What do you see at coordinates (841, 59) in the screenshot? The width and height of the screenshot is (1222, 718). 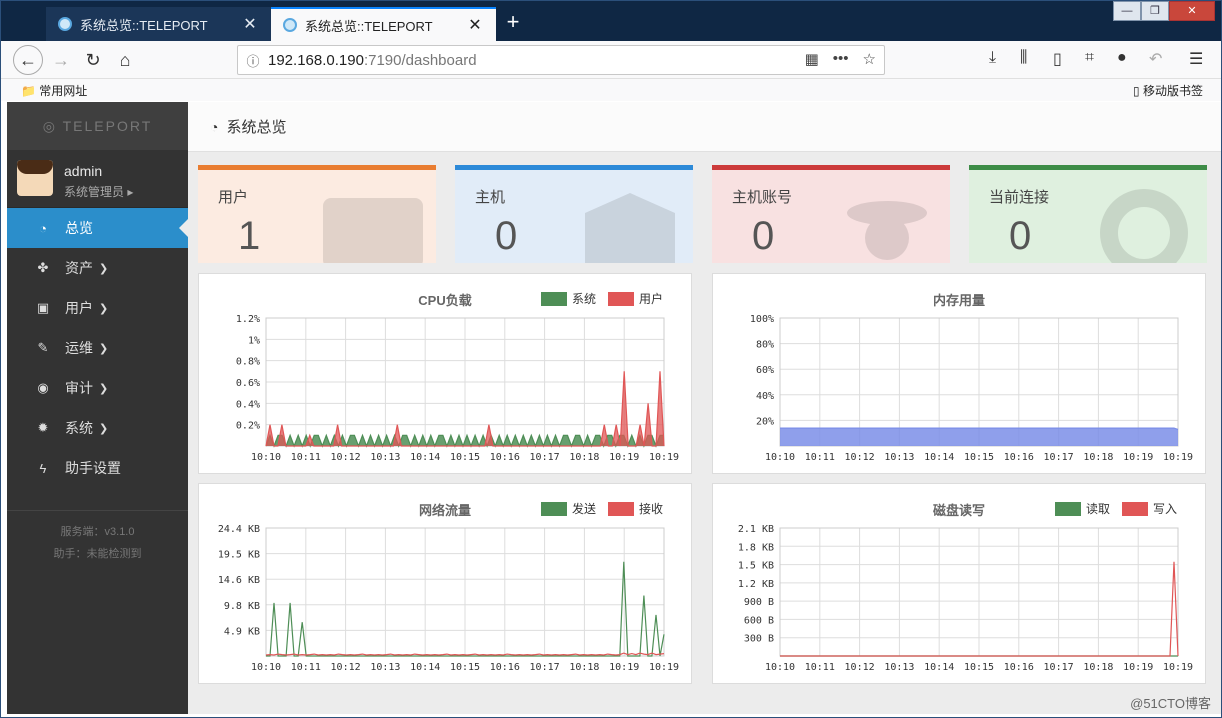 I see `page-actions-icon: •••` at bounding box center [841, 59].